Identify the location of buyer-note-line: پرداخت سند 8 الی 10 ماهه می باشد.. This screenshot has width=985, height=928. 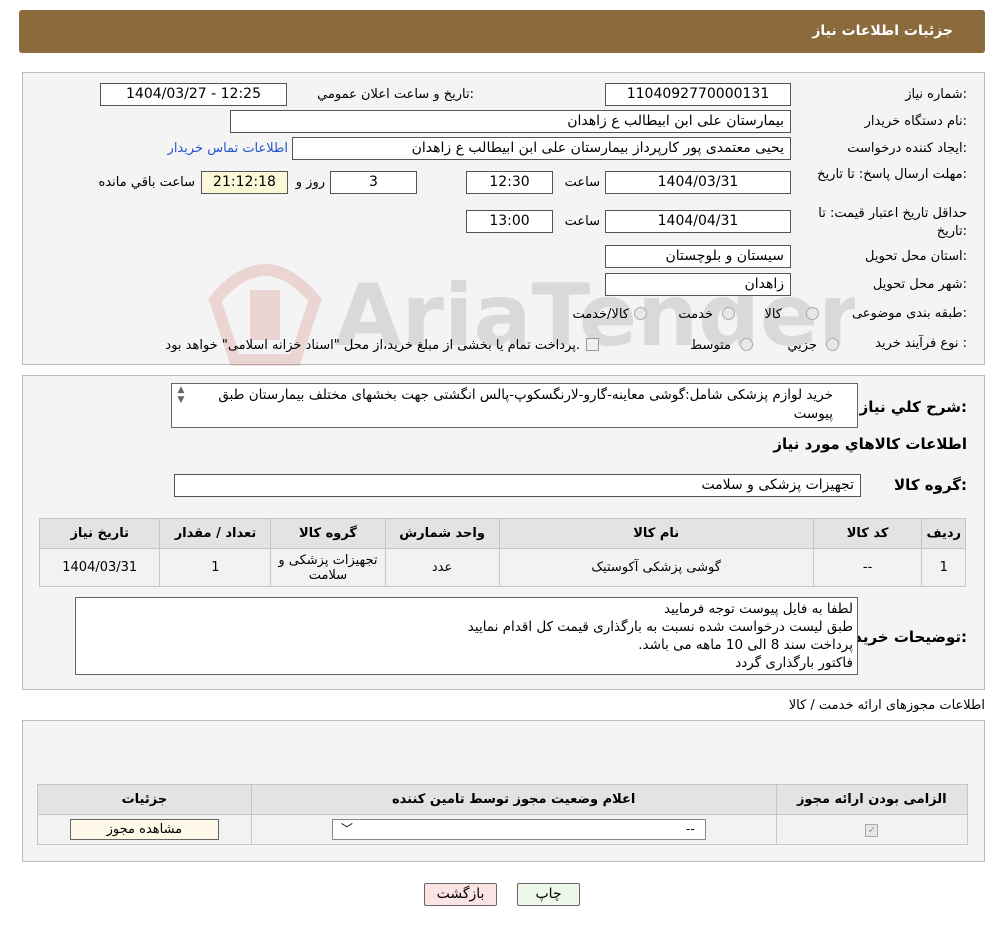
(745, 645).